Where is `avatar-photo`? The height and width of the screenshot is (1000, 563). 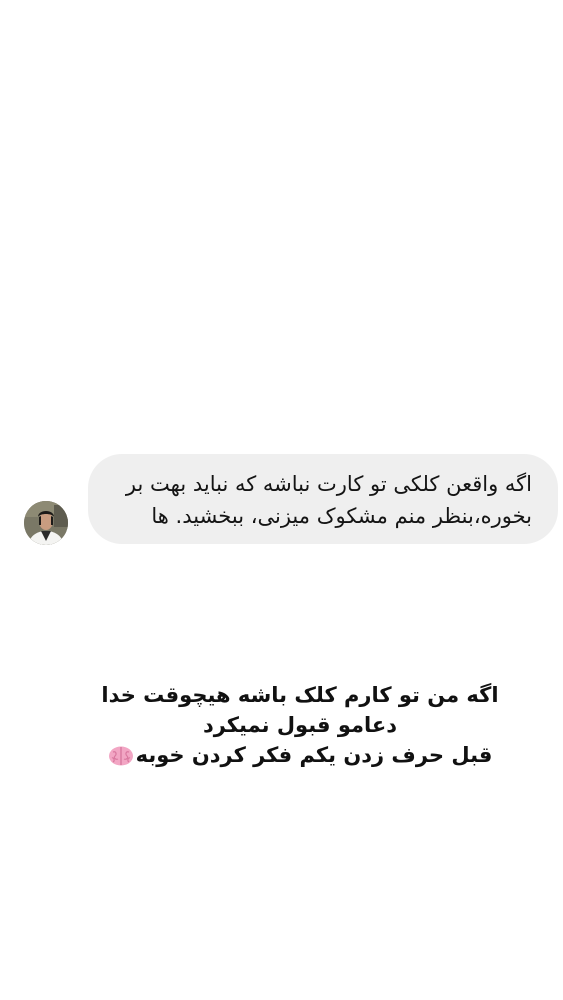
avatar-photo is located at coordinates (46, 523).